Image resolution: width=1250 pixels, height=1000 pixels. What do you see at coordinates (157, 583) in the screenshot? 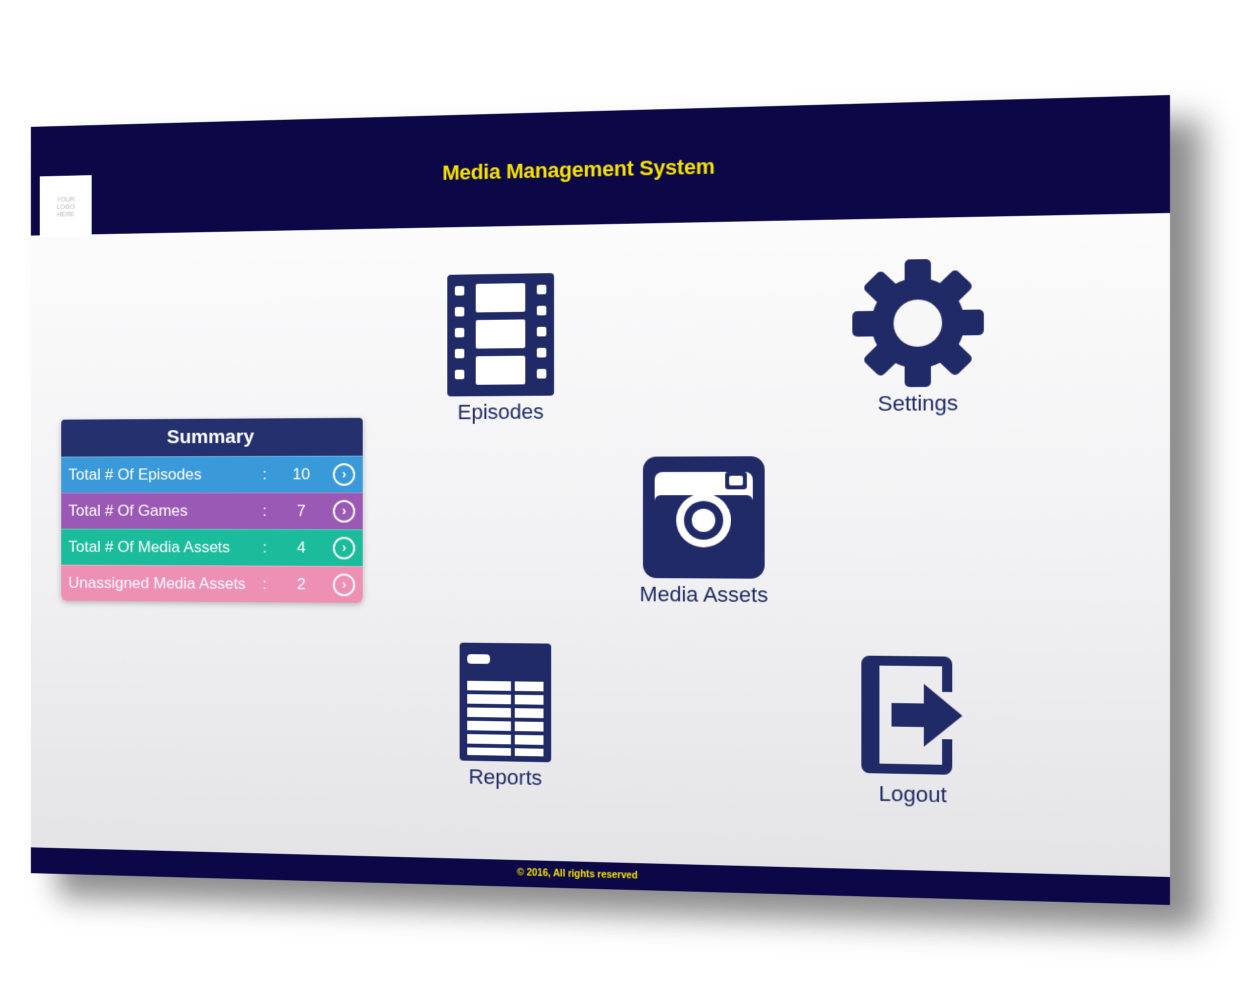
I see `summary-row-label: Unassigned Media Assets` at bounding box center [157, 583].